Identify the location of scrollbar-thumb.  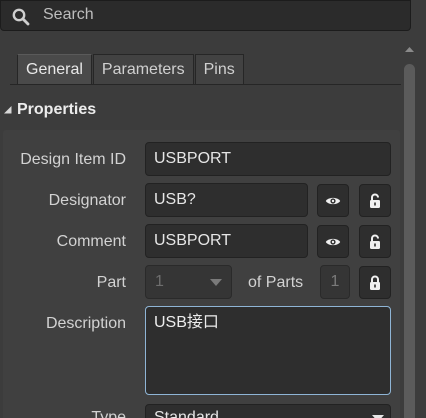
(409, 241).